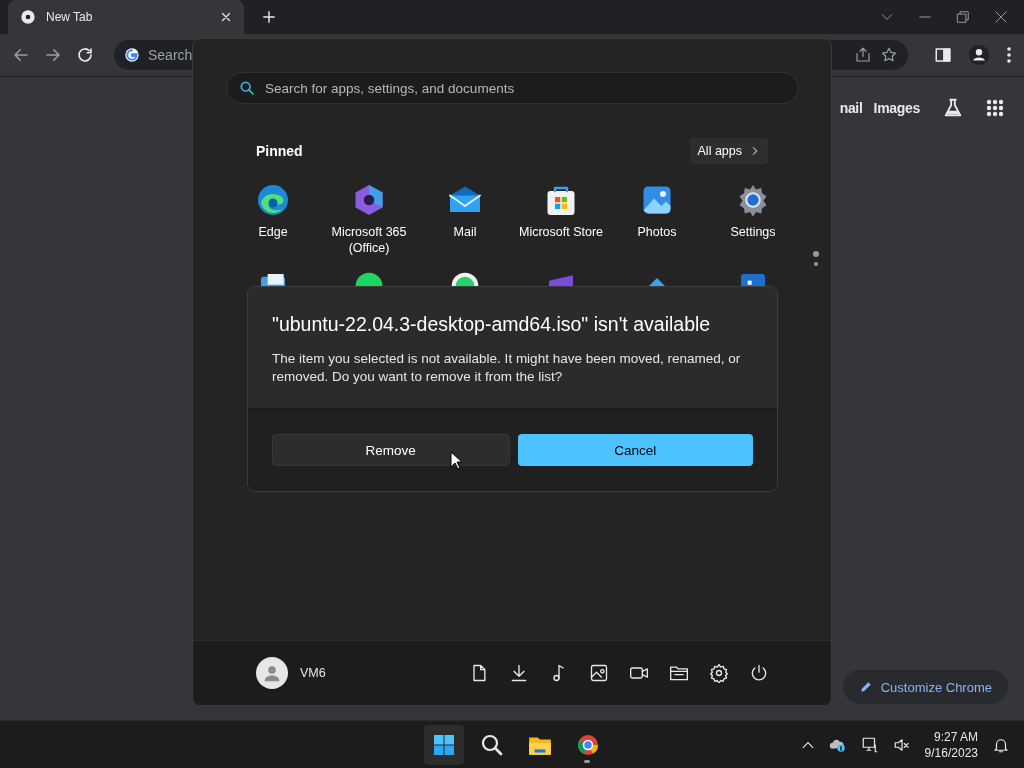  Describe the element at coordinates (519, 673) in the screenshot. I see `download-icon` at that location.